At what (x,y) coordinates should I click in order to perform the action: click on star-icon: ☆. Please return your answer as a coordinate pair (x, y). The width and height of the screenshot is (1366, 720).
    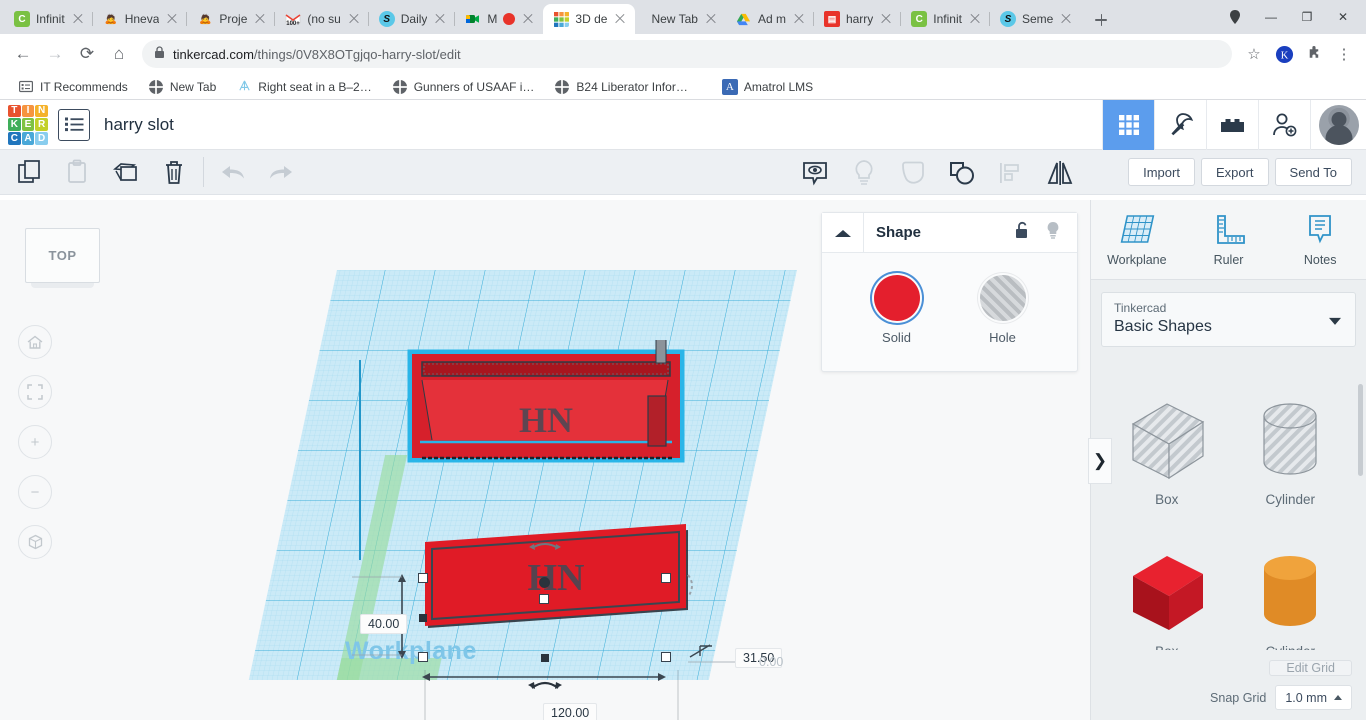
    Looking at the image, I should click on (1254, 54).